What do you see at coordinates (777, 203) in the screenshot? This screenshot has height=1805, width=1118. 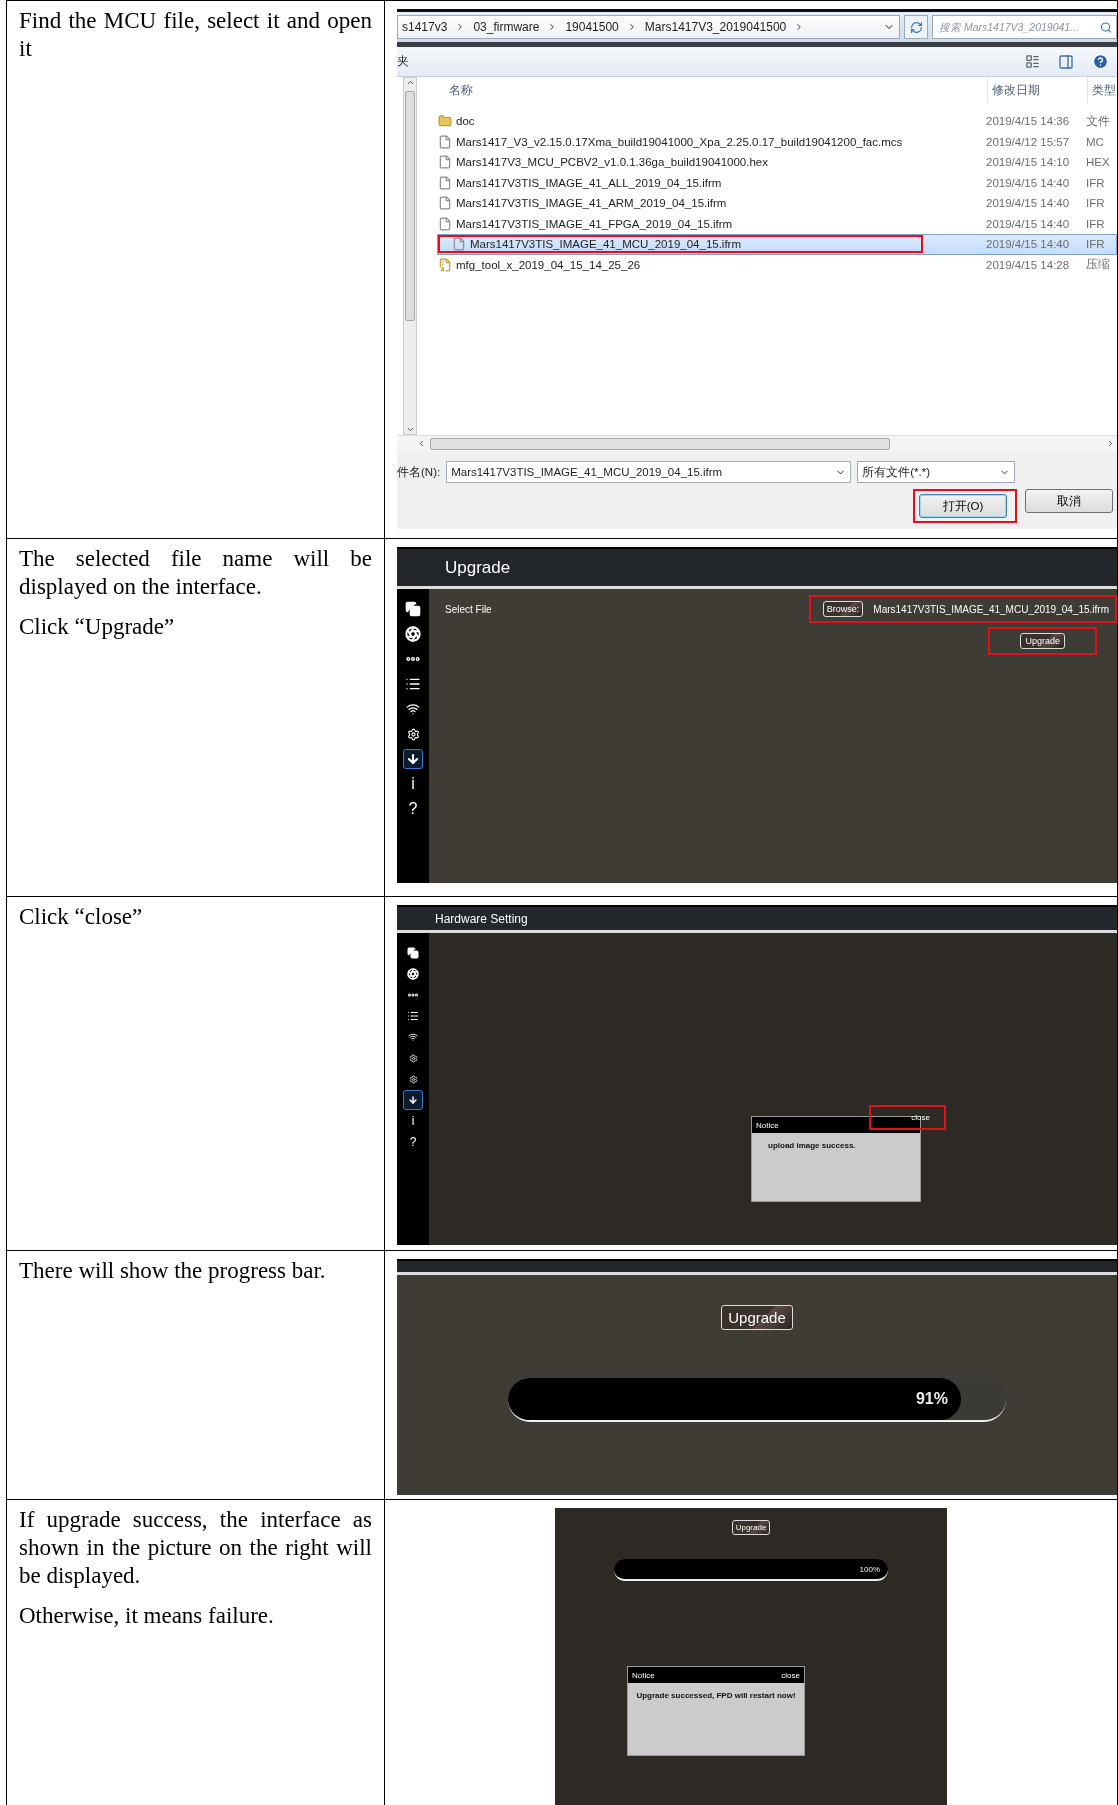 I see `file-row: Mars1417V3TIS_IMAGE_41_ARM_2019_04_15.ifrm 2019/4/15 14:40 IFR` at bounding box center [777, 203].